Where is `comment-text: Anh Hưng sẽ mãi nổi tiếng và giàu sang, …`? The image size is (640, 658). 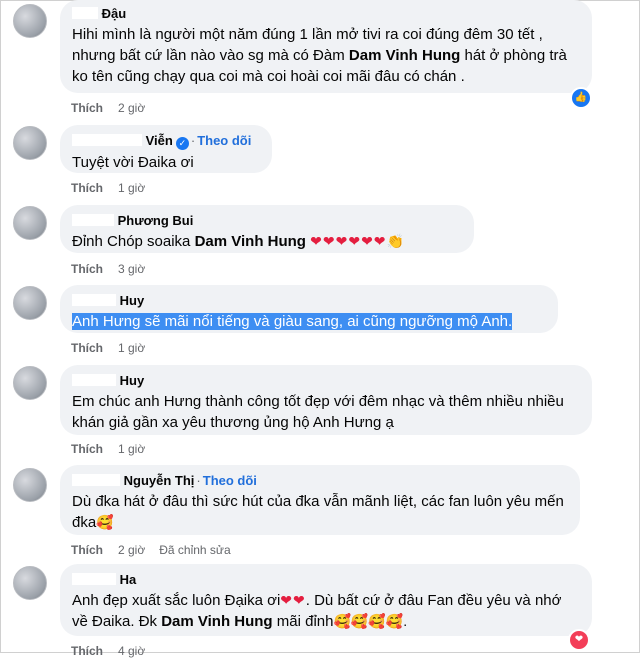
comment-text: Anh Hưng sẽ mãi nổi tiếng và giàu sang, … is located at coordinates (309, 321).